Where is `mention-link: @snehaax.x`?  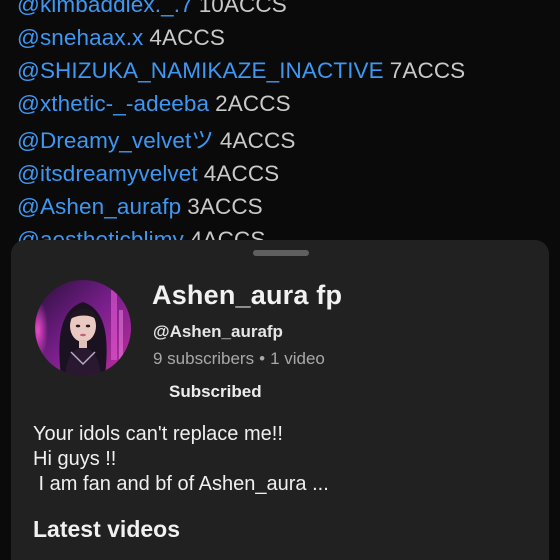 mention-link: @snehaax.x is located at coordinates (80, 37).